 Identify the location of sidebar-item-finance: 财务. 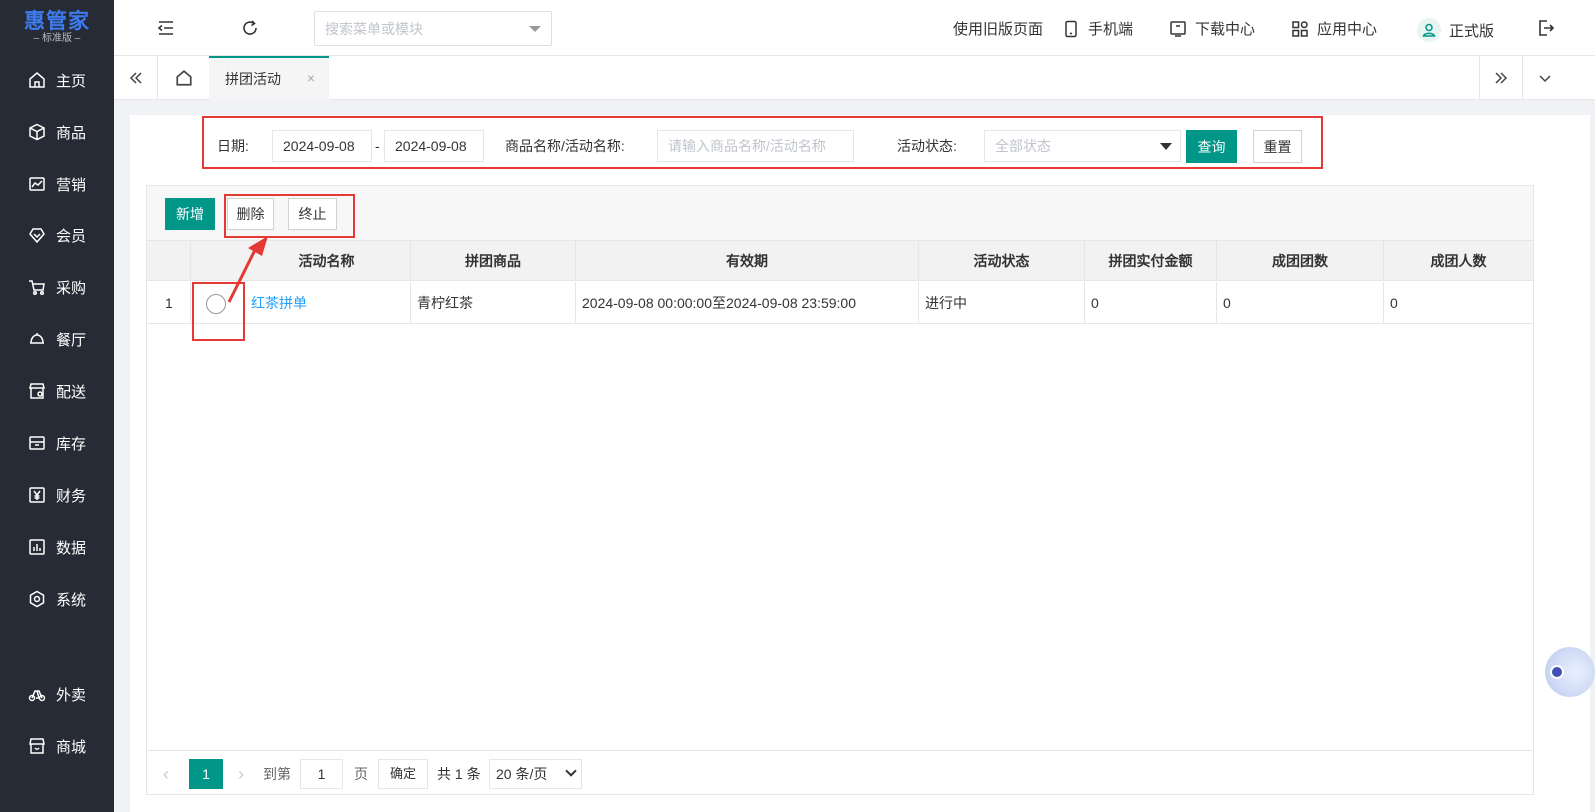
(57, 495).